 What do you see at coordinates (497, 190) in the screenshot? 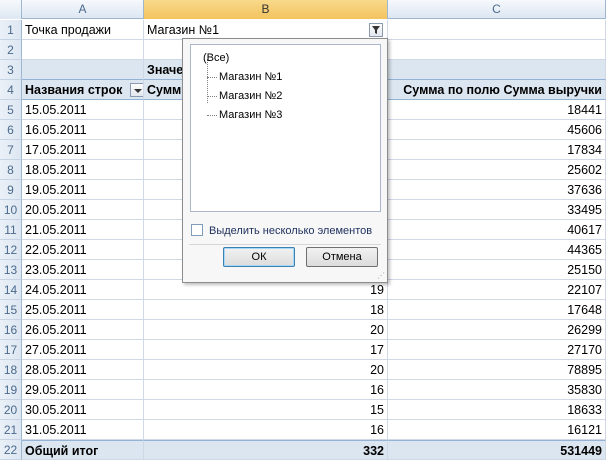
I see `revenue-cell: 37636` at bounding box center [497, 190].